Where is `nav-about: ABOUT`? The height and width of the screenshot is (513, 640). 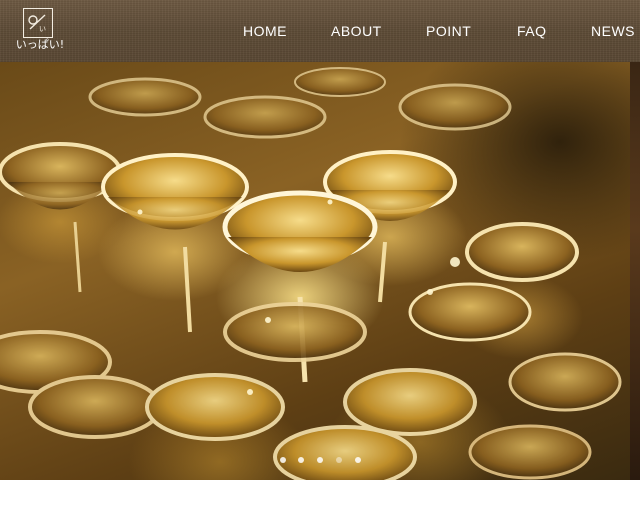
nav-about: ABOUT is located at coordinates (356, 31).